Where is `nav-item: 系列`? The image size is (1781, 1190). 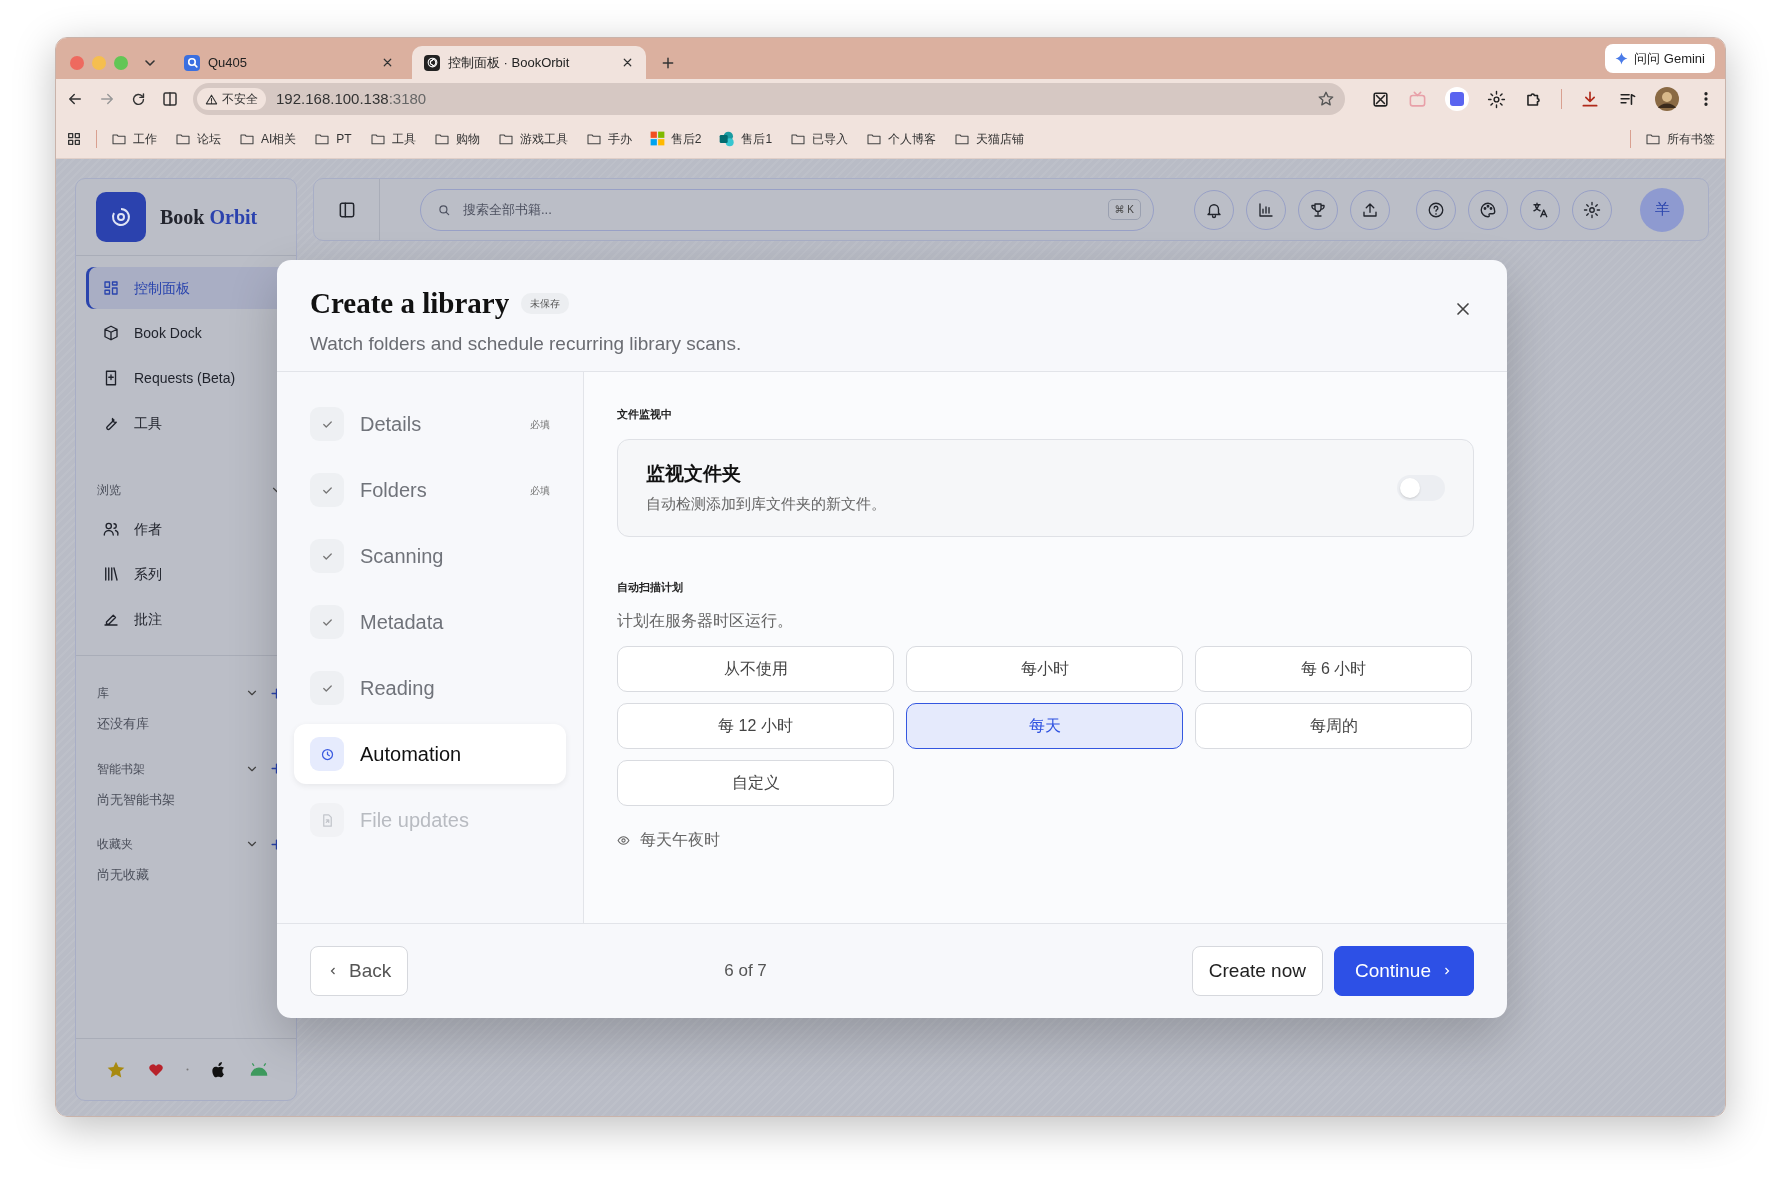 nav-item: 系列 is located at coordinates (191, 574).